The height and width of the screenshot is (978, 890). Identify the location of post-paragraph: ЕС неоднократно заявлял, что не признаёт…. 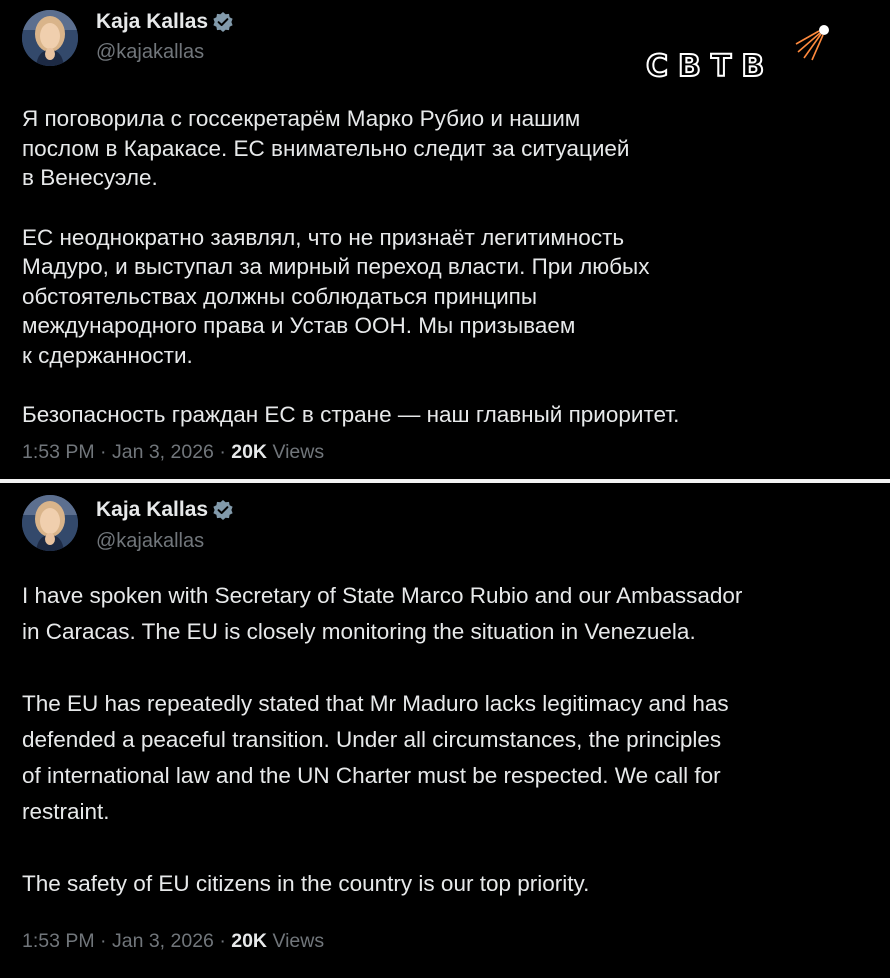
(336, 296).